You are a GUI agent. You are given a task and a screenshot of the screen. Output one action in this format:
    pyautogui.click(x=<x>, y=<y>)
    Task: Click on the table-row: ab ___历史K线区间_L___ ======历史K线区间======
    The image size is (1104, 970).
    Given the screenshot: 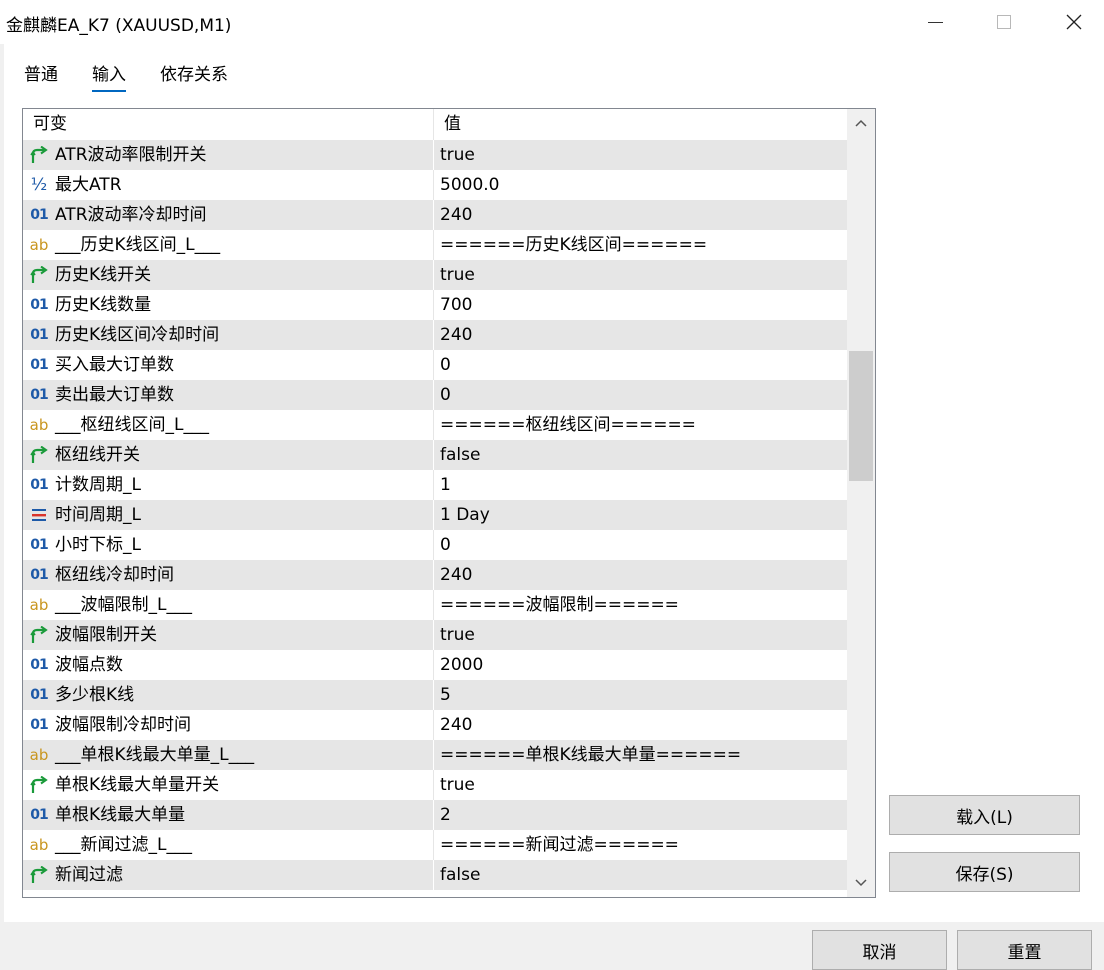 What is the action you would take?
    pyautogui.click(x=435, y=245)
    